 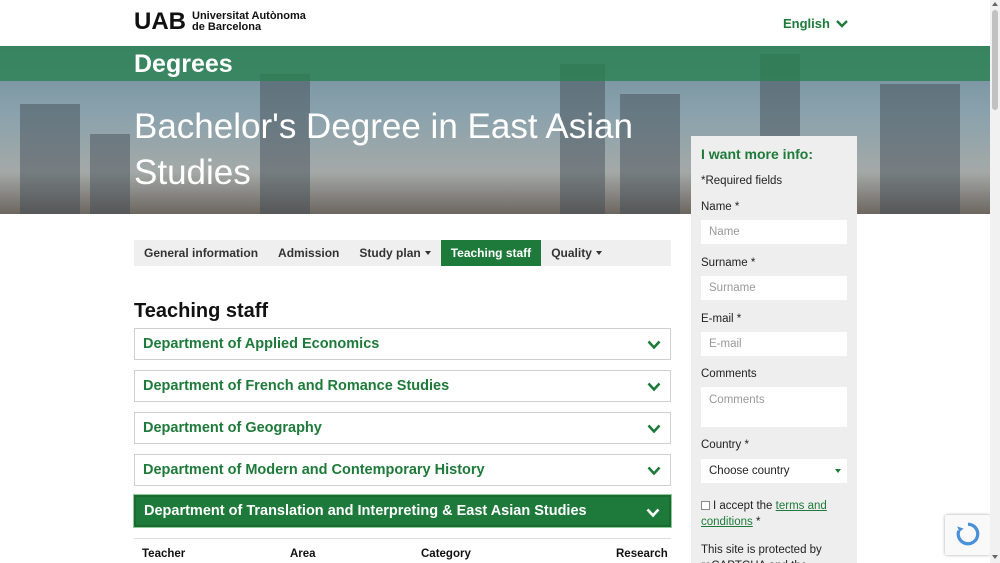 What do you see at coordinates (227, 27) in the screenshot?
I see `logo-line-2: de Barcelona` at bounding box center [227, 27].